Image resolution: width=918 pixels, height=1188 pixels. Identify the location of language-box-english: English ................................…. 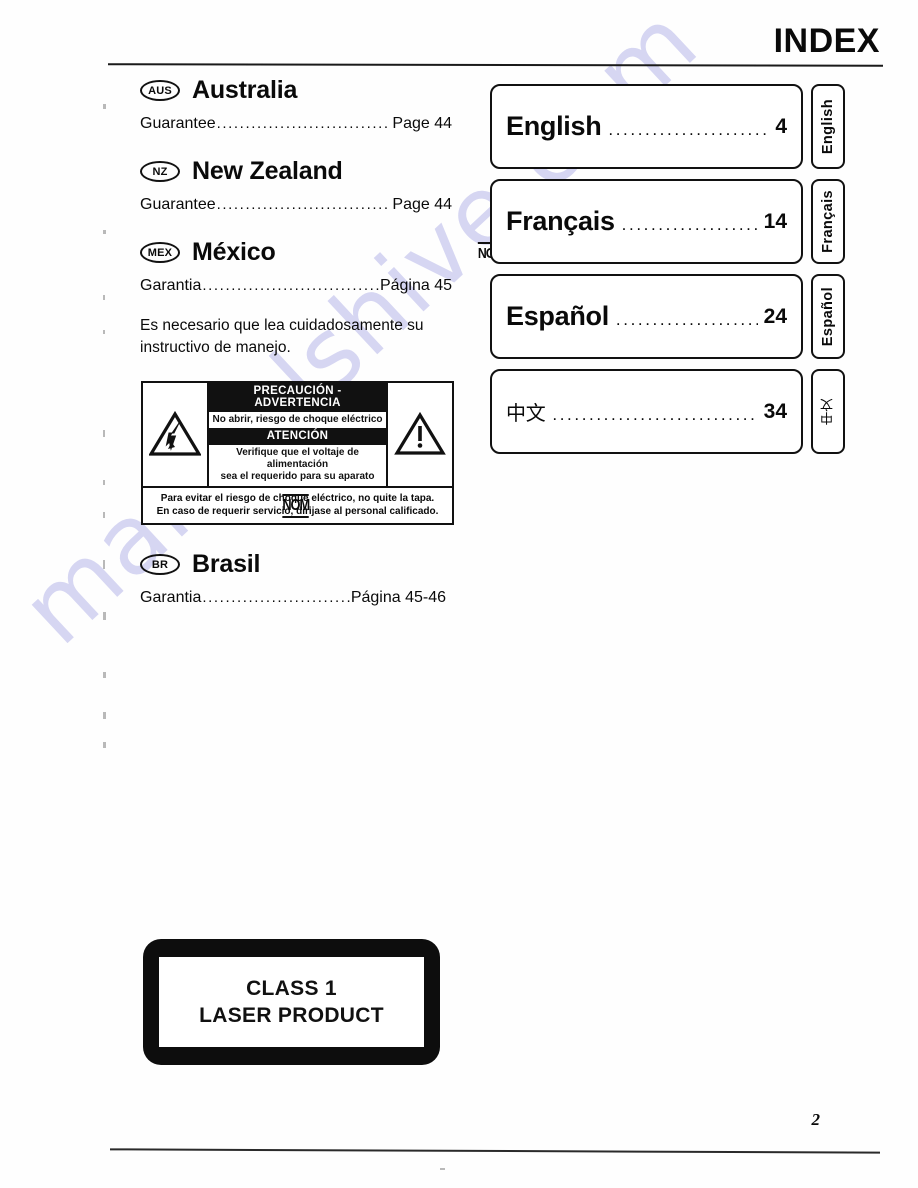
(646, 126).